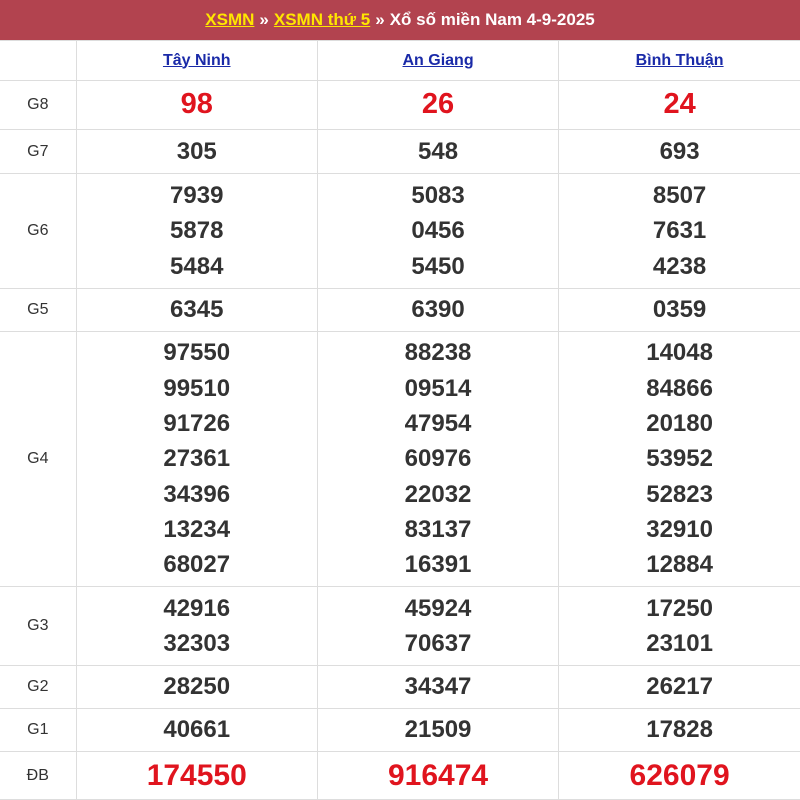  I want to click on prize-label: G3, so click(38, 626).